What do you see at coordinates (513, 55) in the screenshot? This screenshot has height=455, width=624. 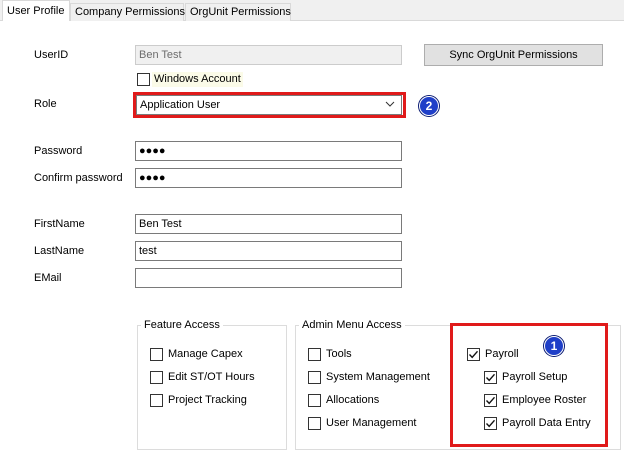 I see `sync-orgunit-permissions-button: Sync OrgUnit Permissions` at bounding box center [513, 55].